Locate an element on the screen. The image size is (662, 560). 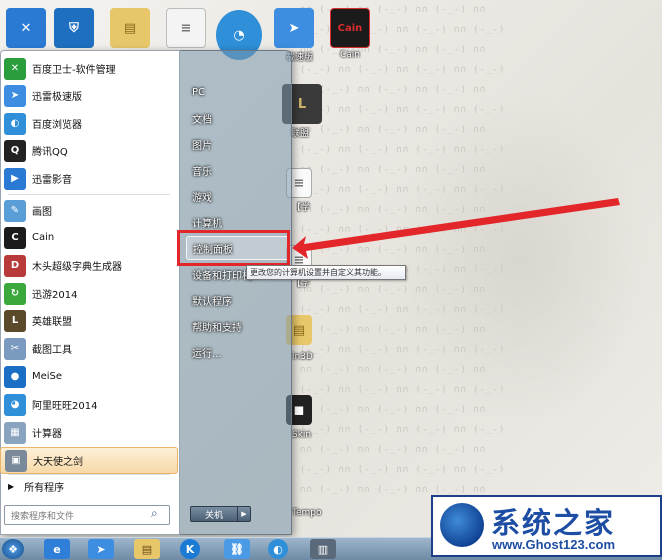
network-icon: ⛓ is located at coordinates (237, 549).